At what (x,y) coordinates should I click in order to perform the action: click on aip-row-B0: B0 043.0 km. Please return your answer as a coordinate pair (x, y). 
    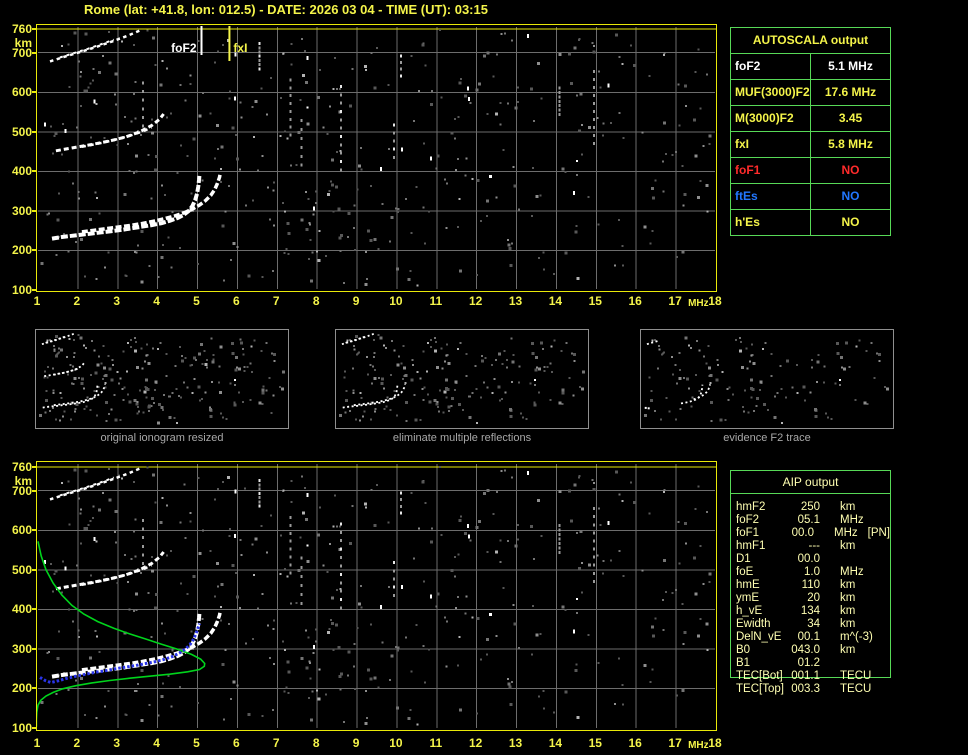
    Looking at the image, I should click on (813, 650).